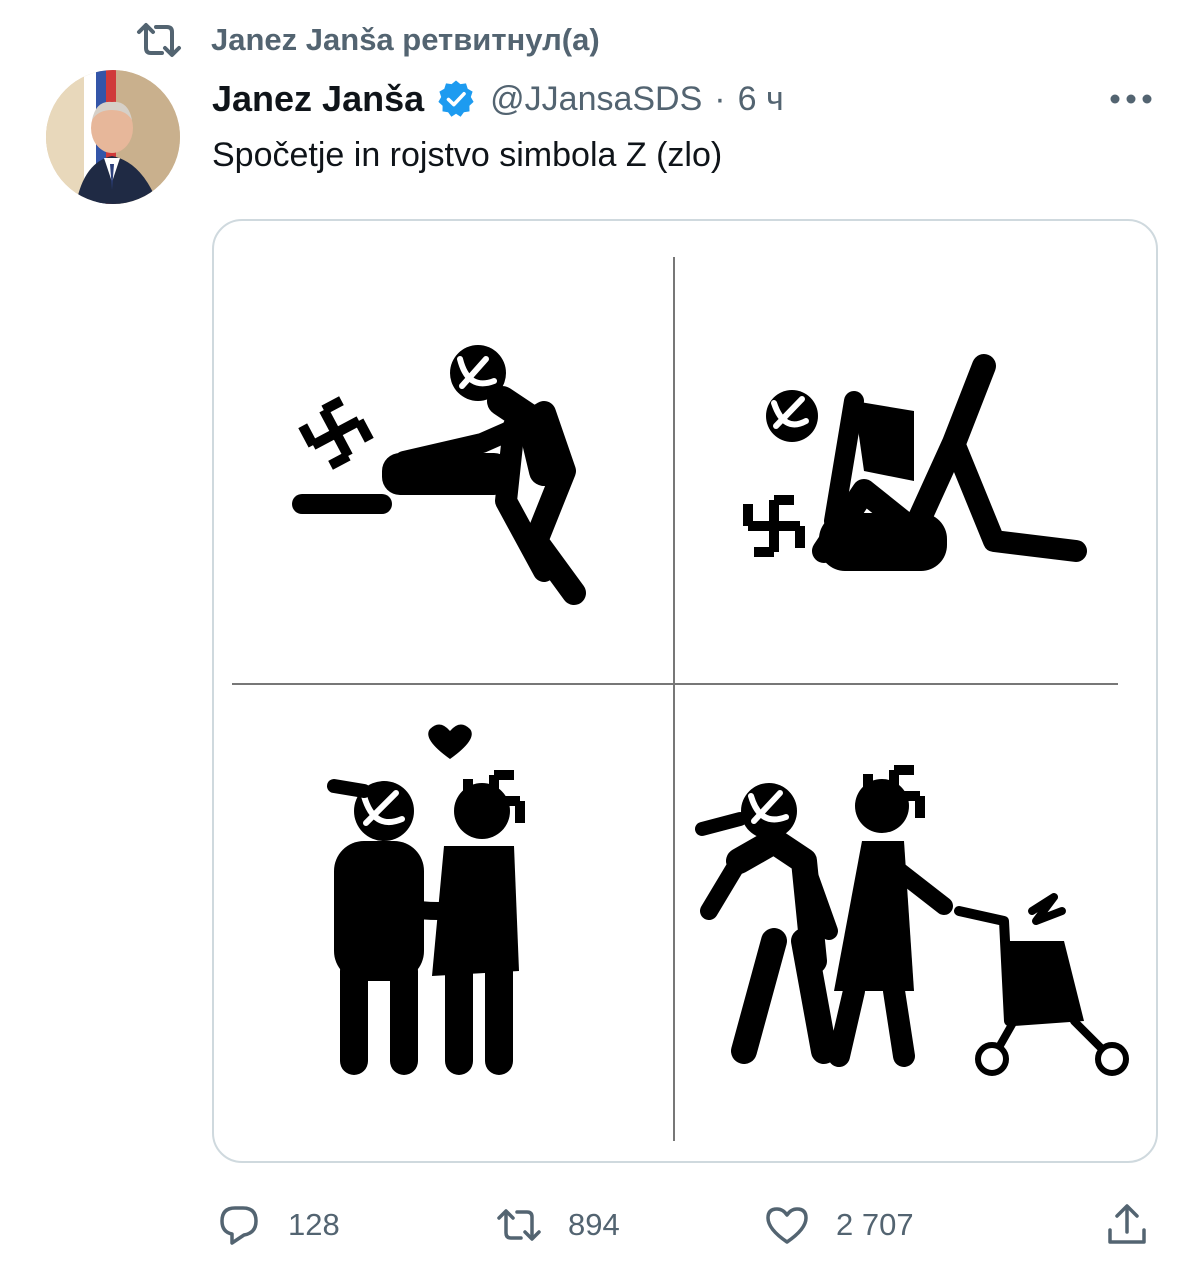  Describe the element at coordinates (915, 462) in the screenshot. I see `panel-2-pictogram` at that location.